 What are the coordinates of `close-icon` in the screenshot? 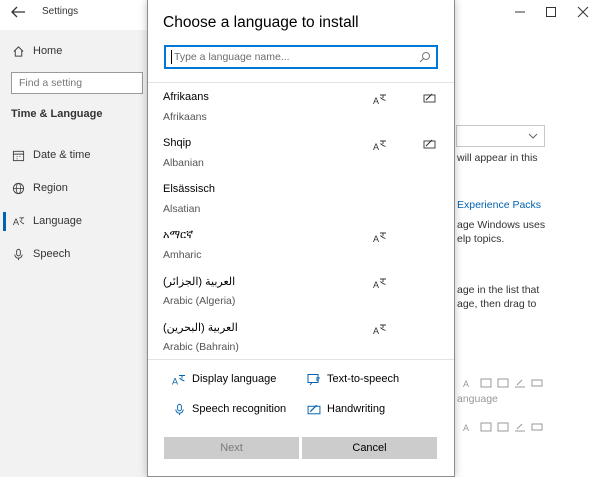 It's located at (583, 12).